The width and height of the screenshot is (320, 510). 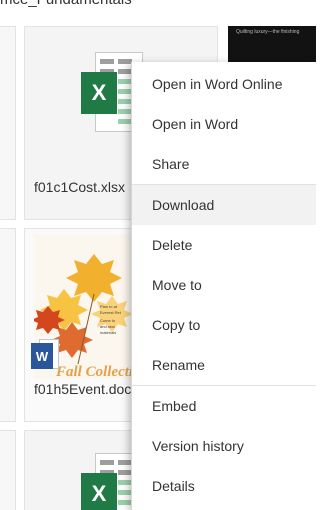 I want to click on flyer-body-line: Everest Ret, so click(x=111, y=312).